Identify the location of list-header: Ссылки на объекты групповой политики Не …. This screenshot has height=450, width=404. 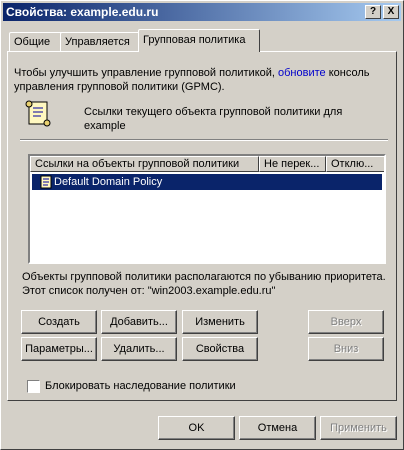
(207, 164).